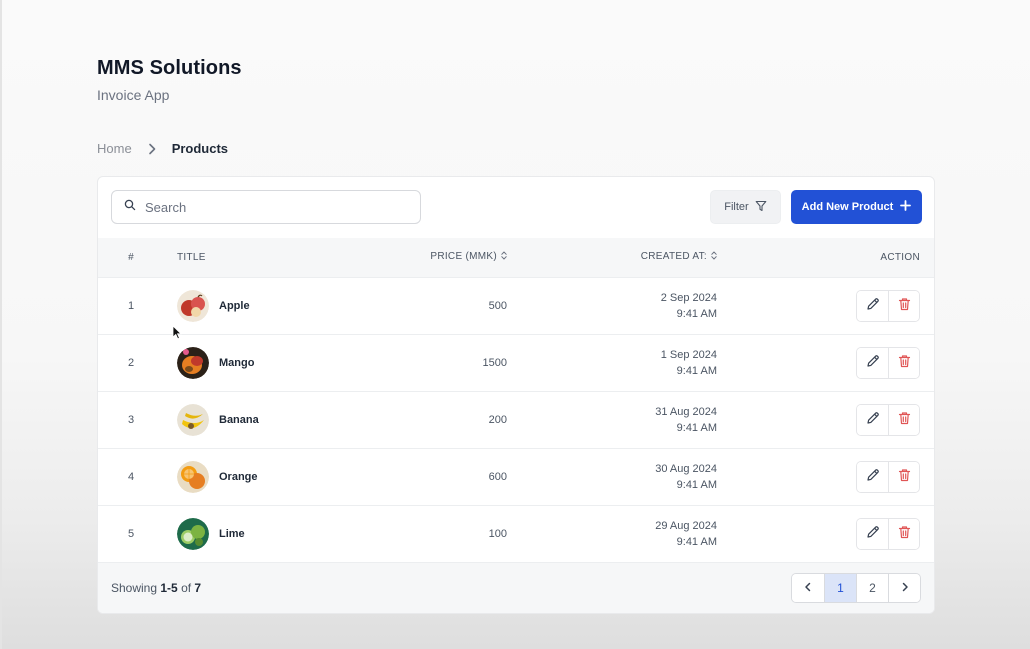  Describe the element at coordinates (497, 419) in the screenshot. I see `product-price: 200` at that location.